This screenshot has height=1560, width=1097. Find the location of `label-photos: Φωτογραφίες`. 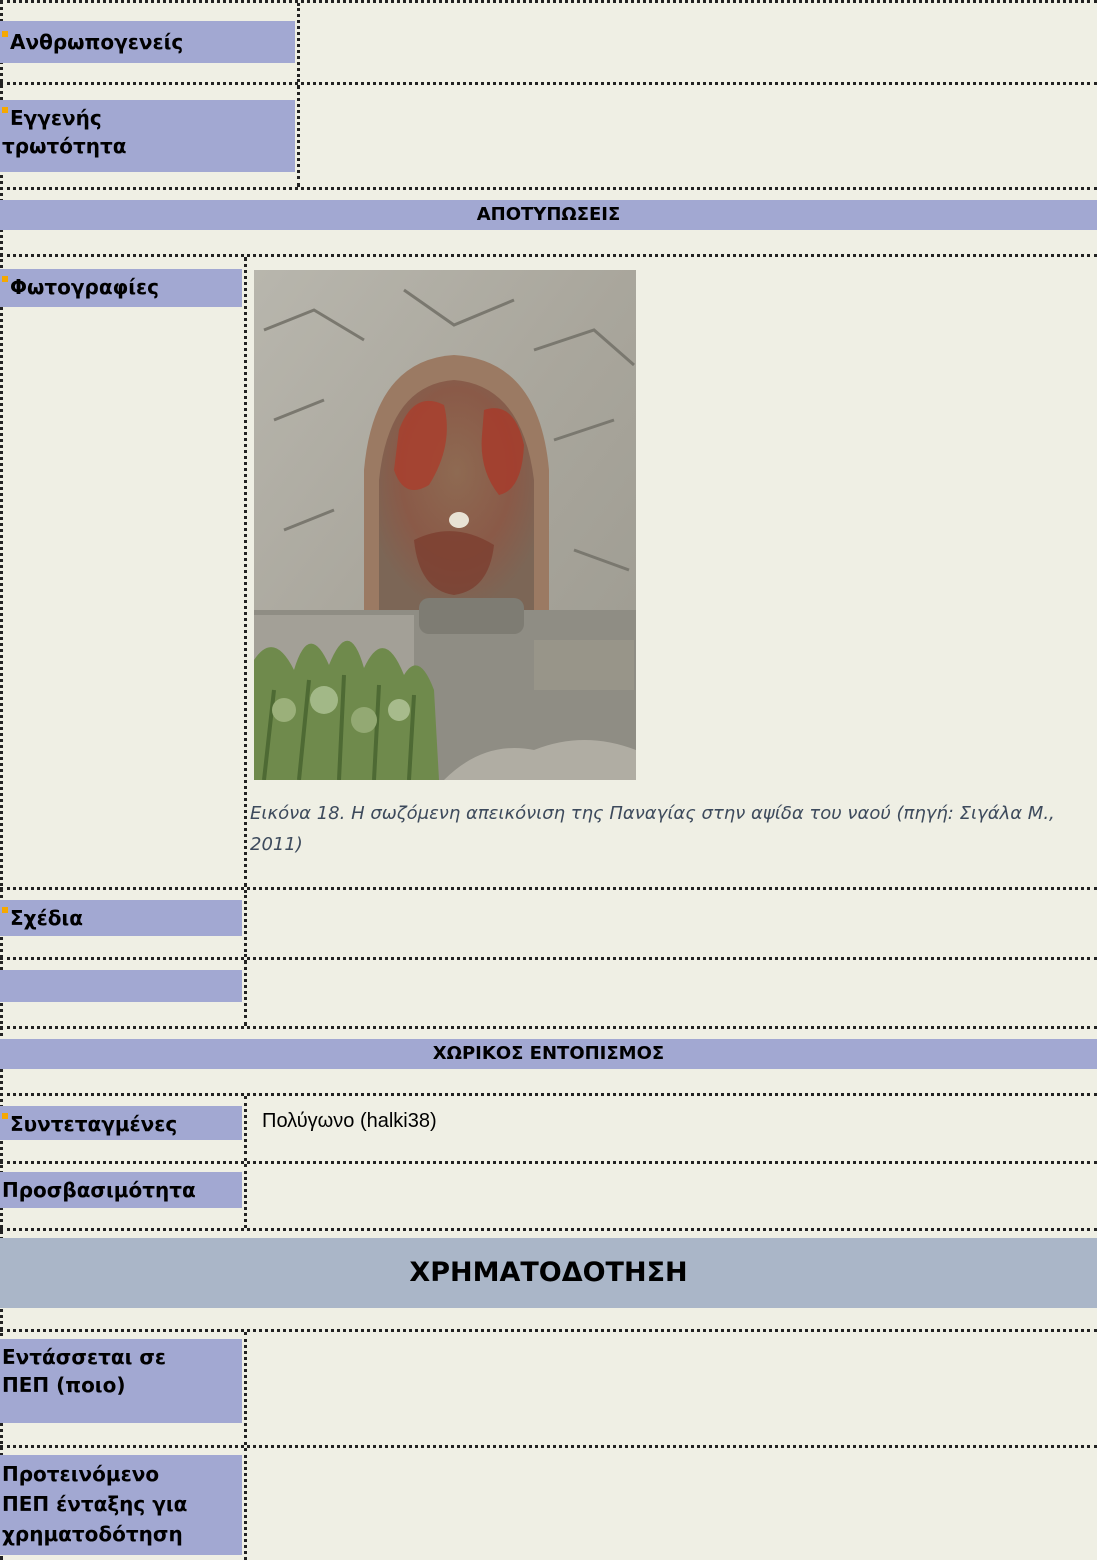

label-photos: Φωτογραφίες is located at coordinates (121, 288).